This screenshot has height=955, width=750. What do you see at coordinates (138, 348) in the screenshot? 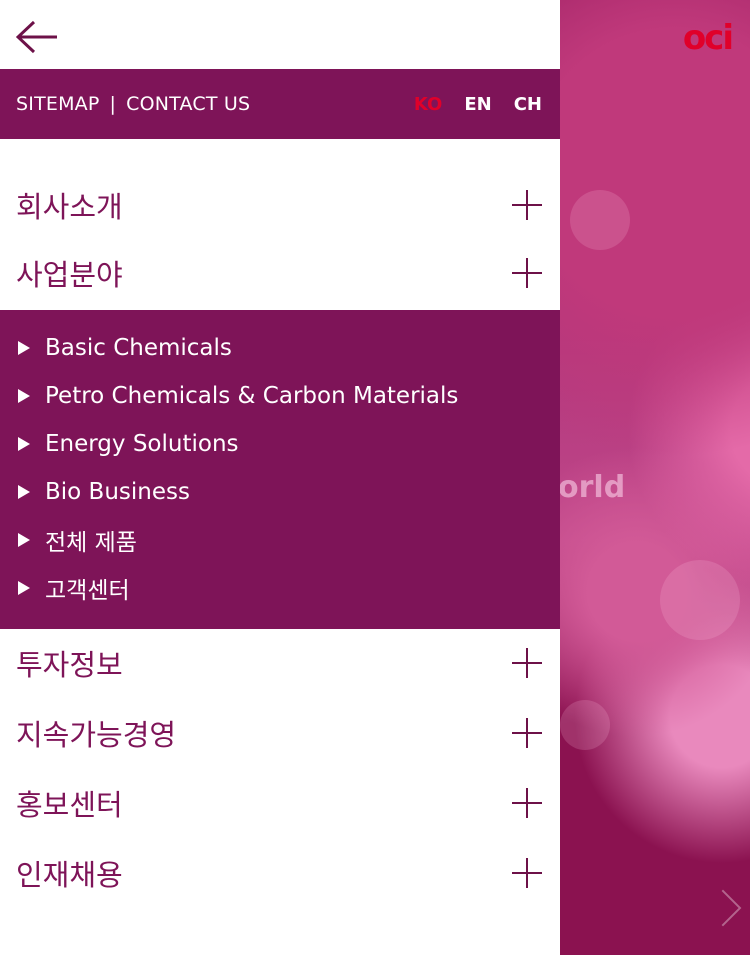
I see `submenu-item-label: Basic Chemicals` at bounding box center [138, 348].